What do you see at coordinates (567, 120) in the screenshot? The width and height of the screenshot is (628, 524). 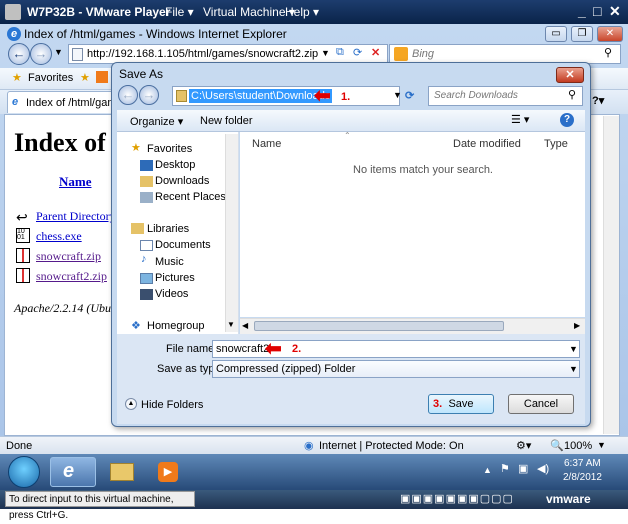 I see `help-icon: ?` at bounding box center [567, 120].